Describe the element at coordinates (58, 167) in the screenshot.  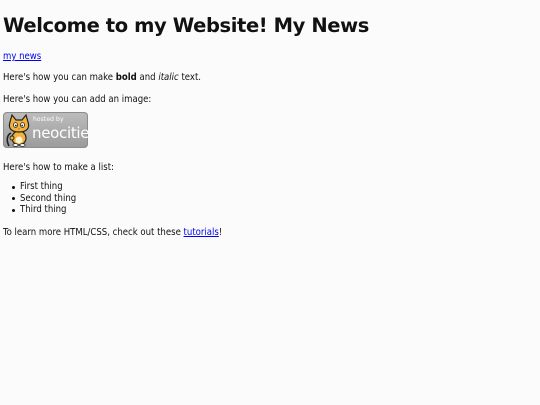
I see `list-intro-paragraph: Here's how to make a list:` at that location.